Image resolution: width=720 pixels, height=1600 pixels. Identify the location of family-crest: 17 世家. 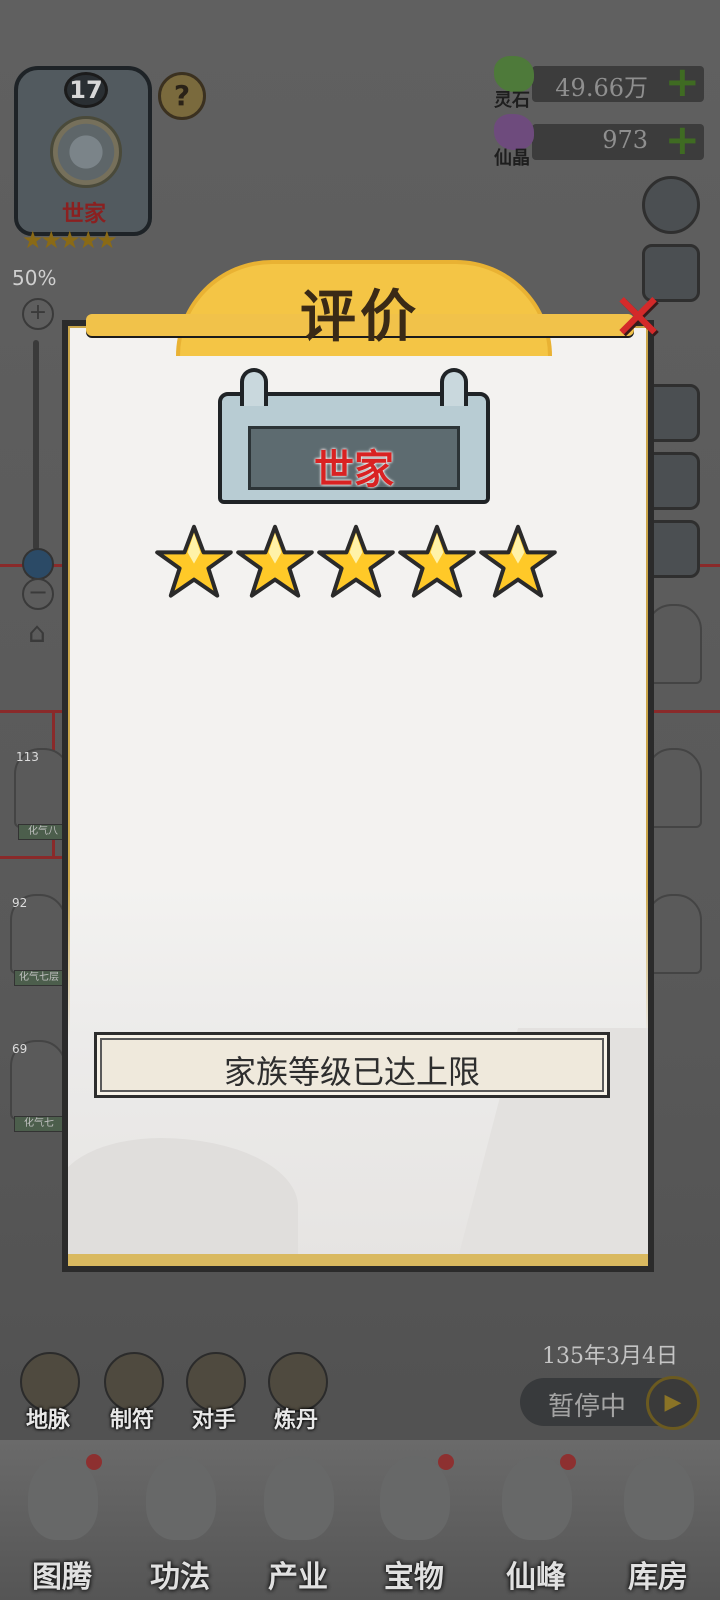
(83, 151).